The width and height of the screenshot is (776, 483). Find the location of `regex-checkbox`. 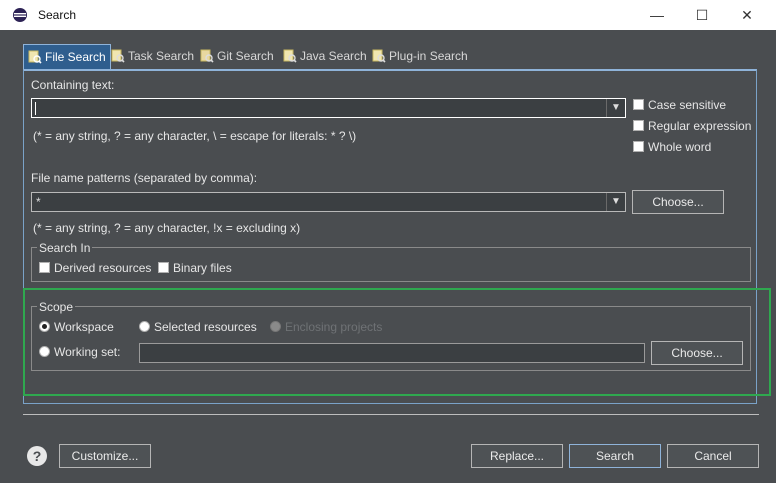

regex-checkbox is located at coordinates (638, 125).